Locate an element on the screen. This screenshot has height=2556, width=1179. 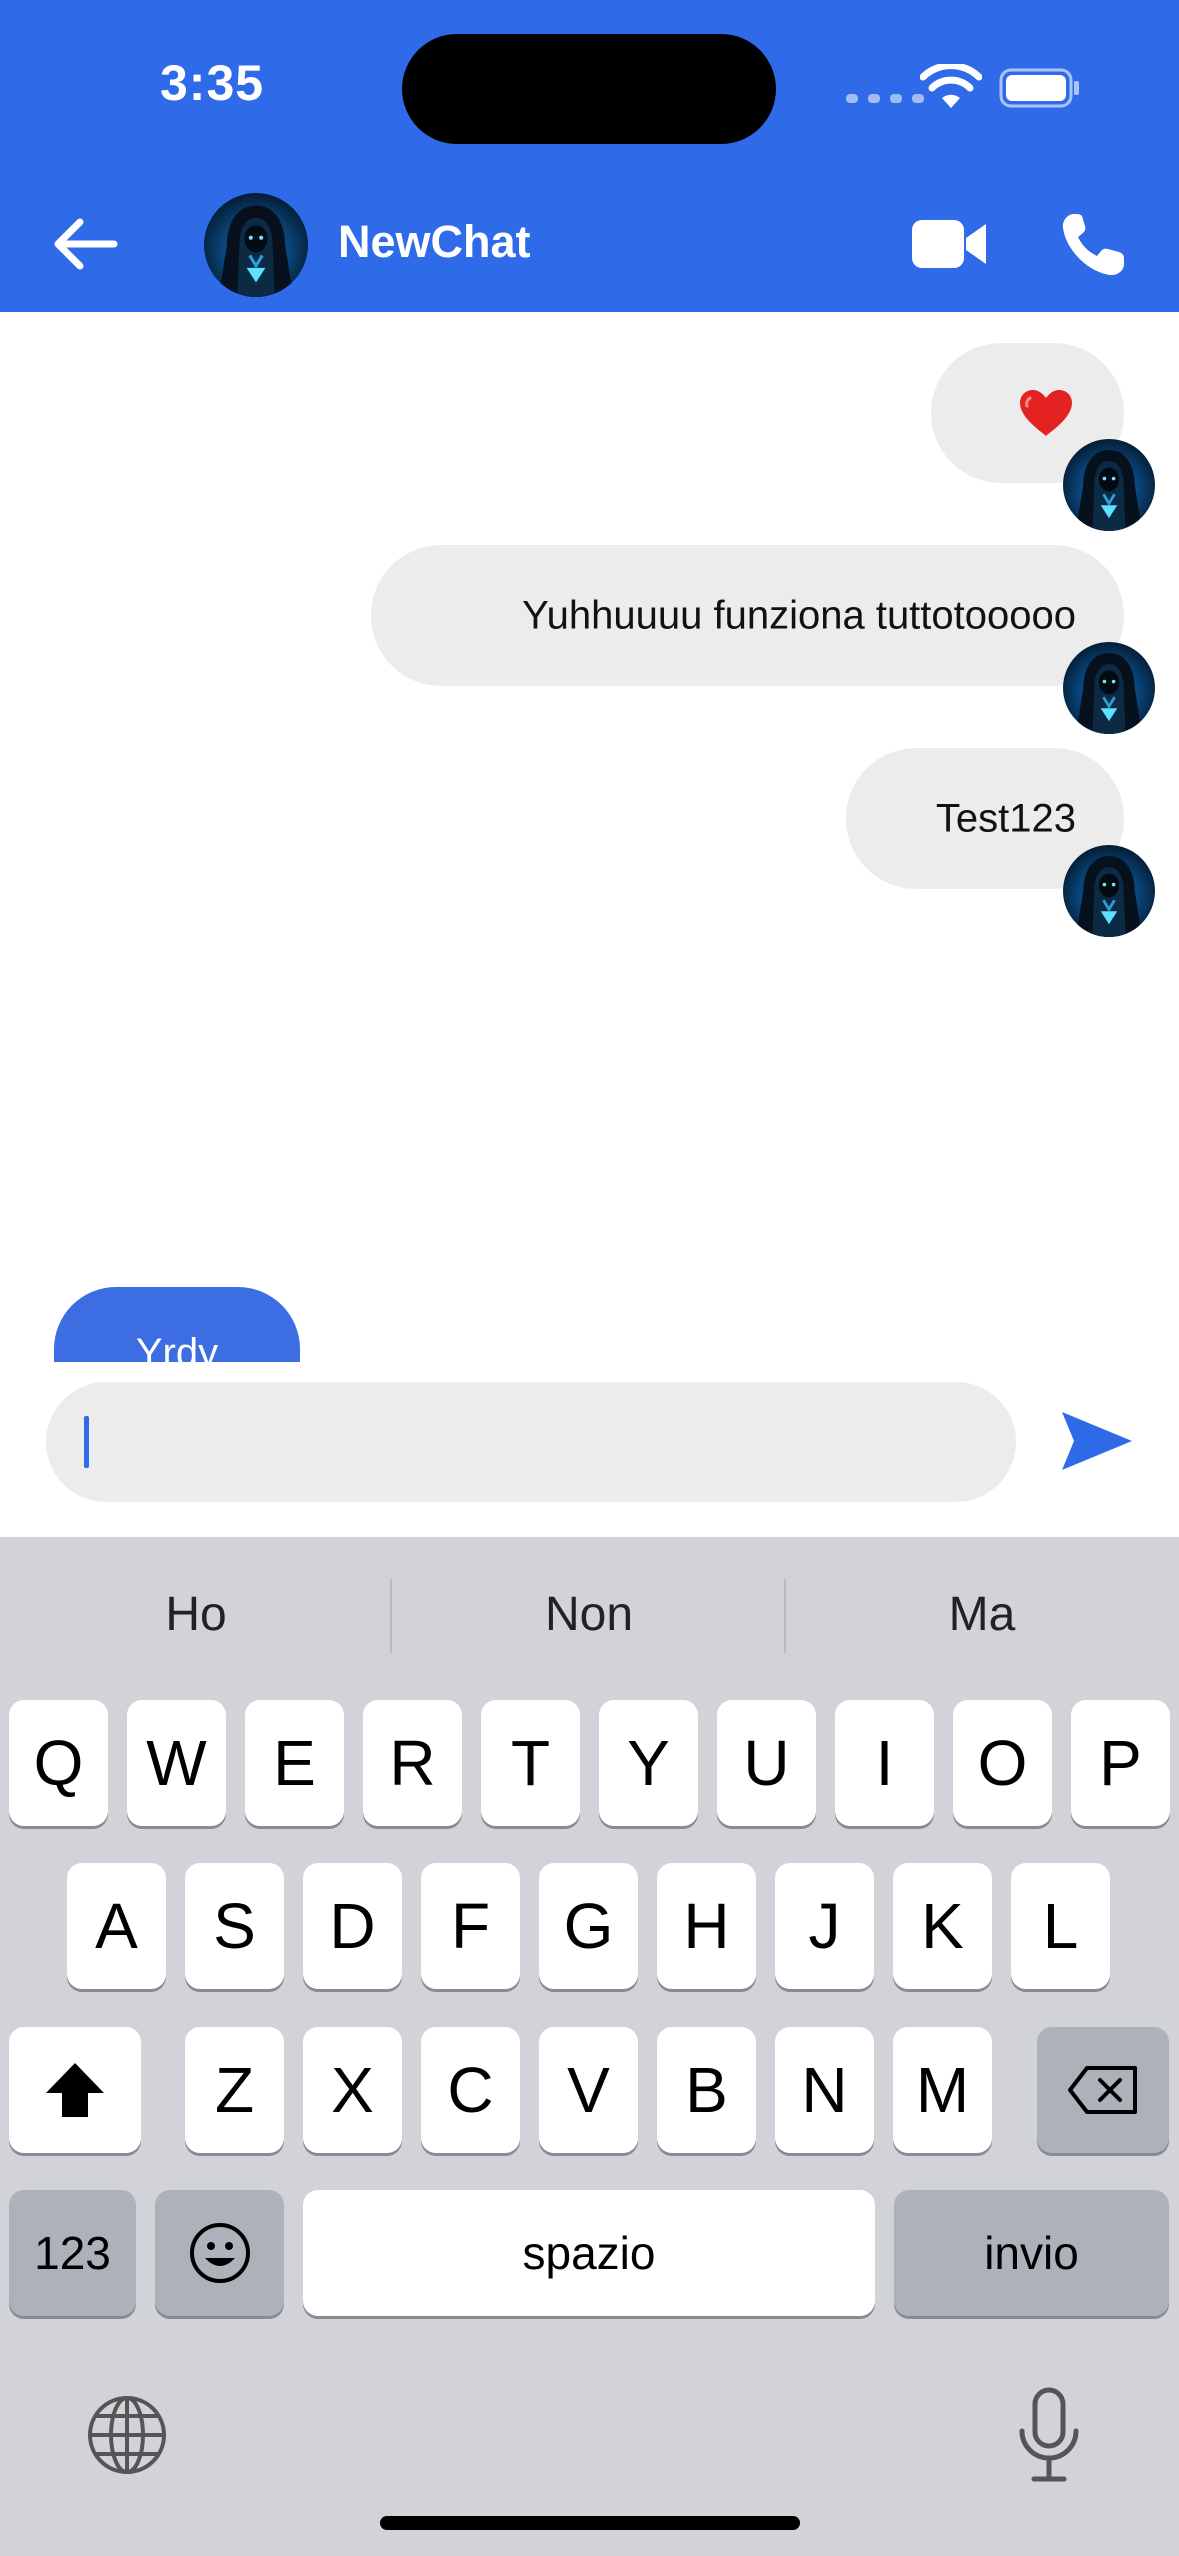
phone-call-icon is located at coordinates (1094, 244).